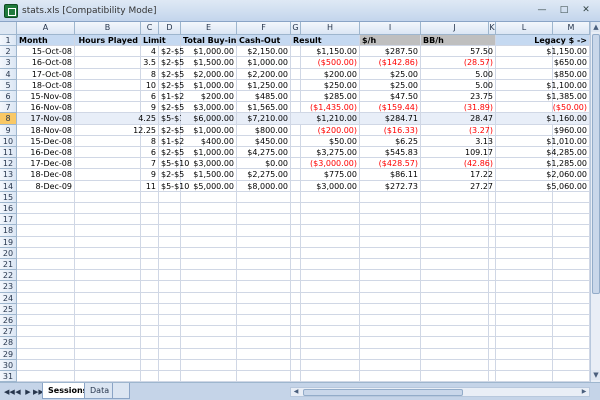 This screenshot has width=600, height=400. Describe the element at coordinates (170, 265) in the screenshot. I see `cell-d21` at that location.